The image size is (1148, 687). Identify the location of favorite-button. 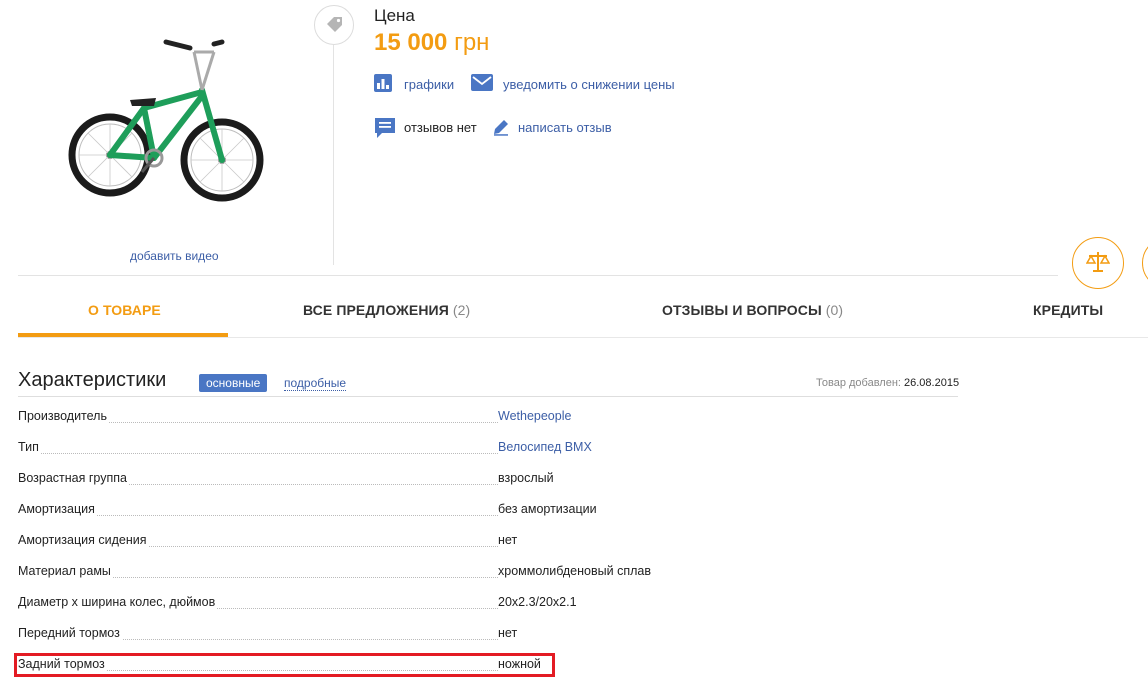
(1145, 263).